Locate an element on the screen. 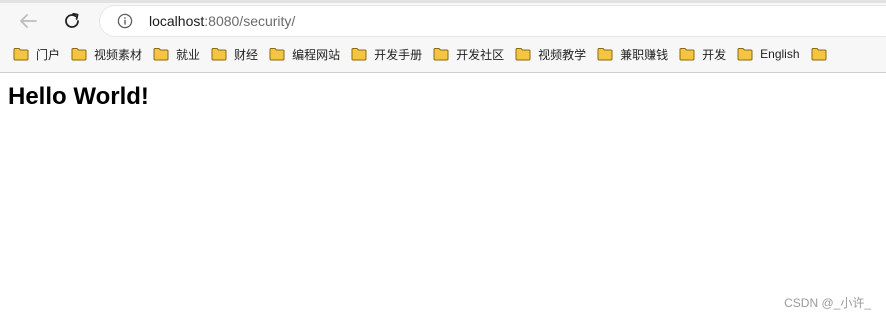  bookmark-label: 视频素材 is located at coordinates (118, 54).